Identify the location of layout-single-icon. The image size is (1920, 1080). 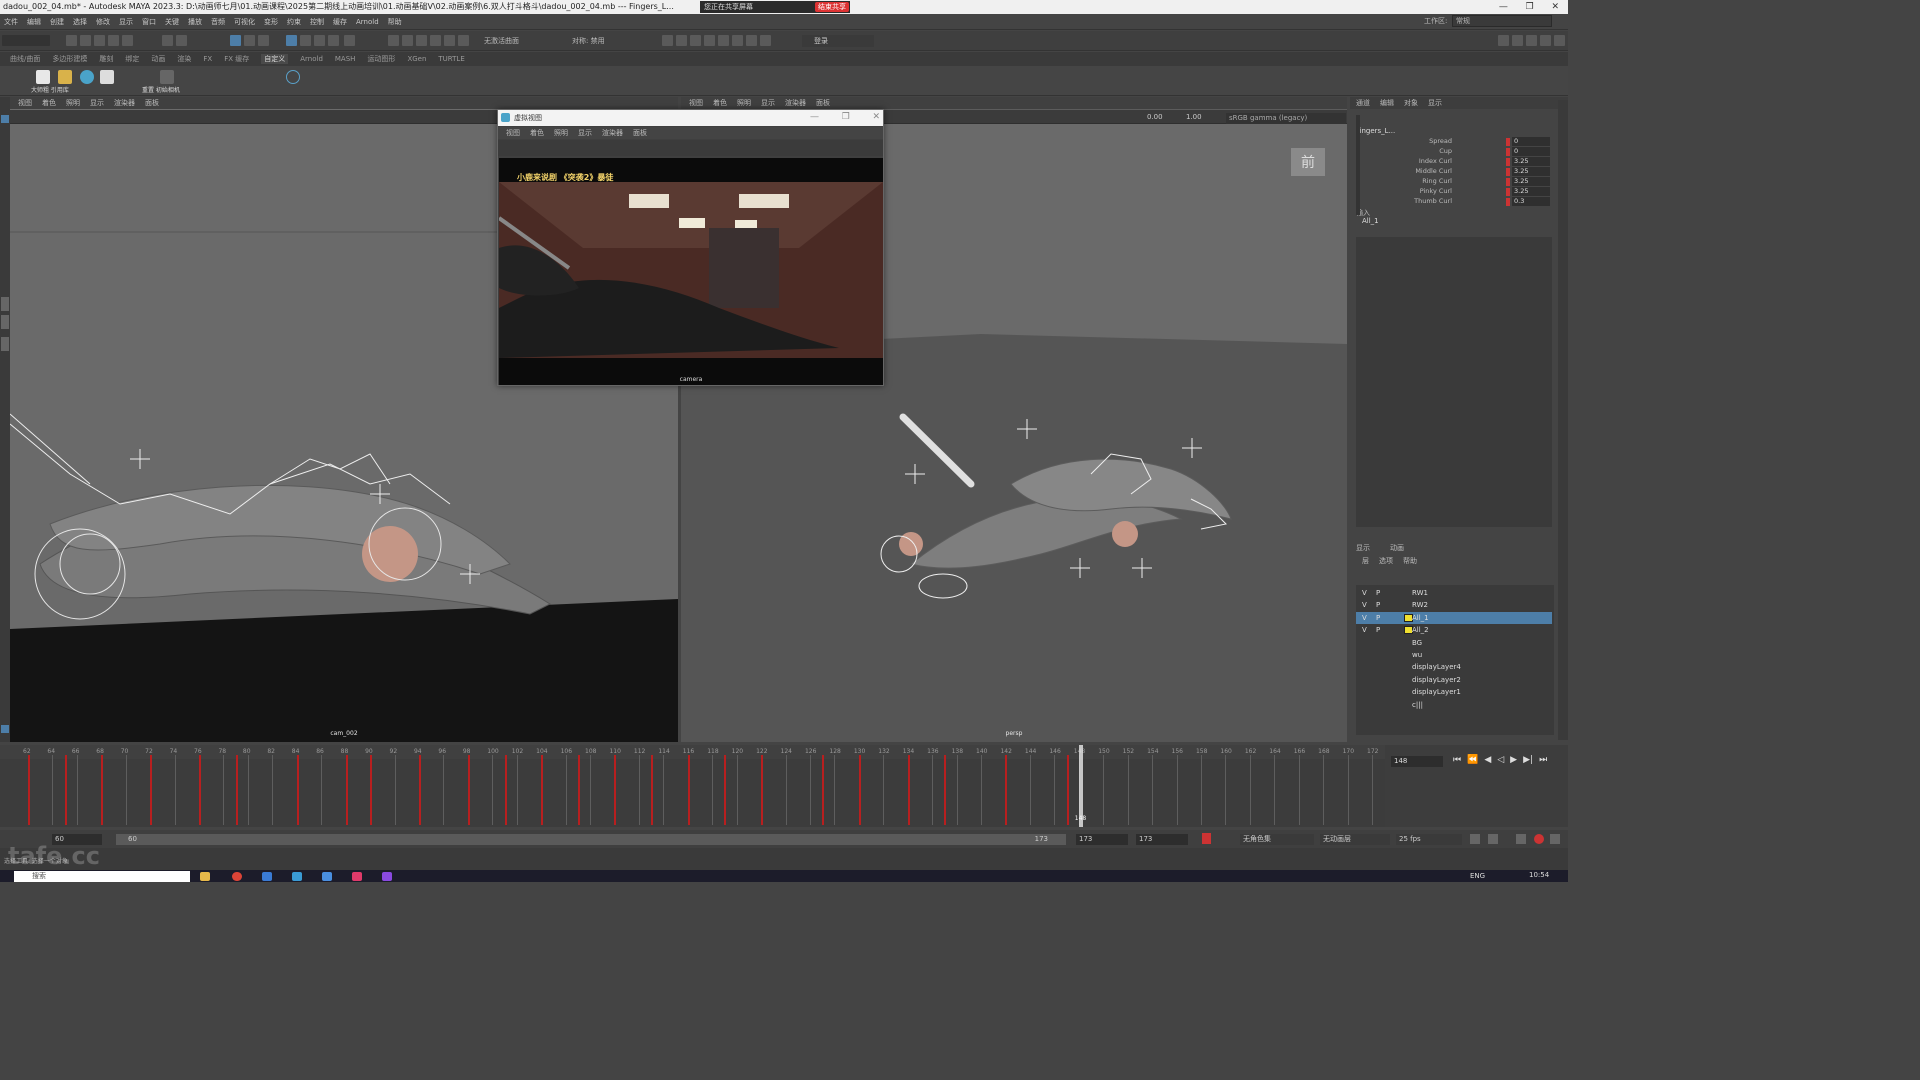
(5, 304).